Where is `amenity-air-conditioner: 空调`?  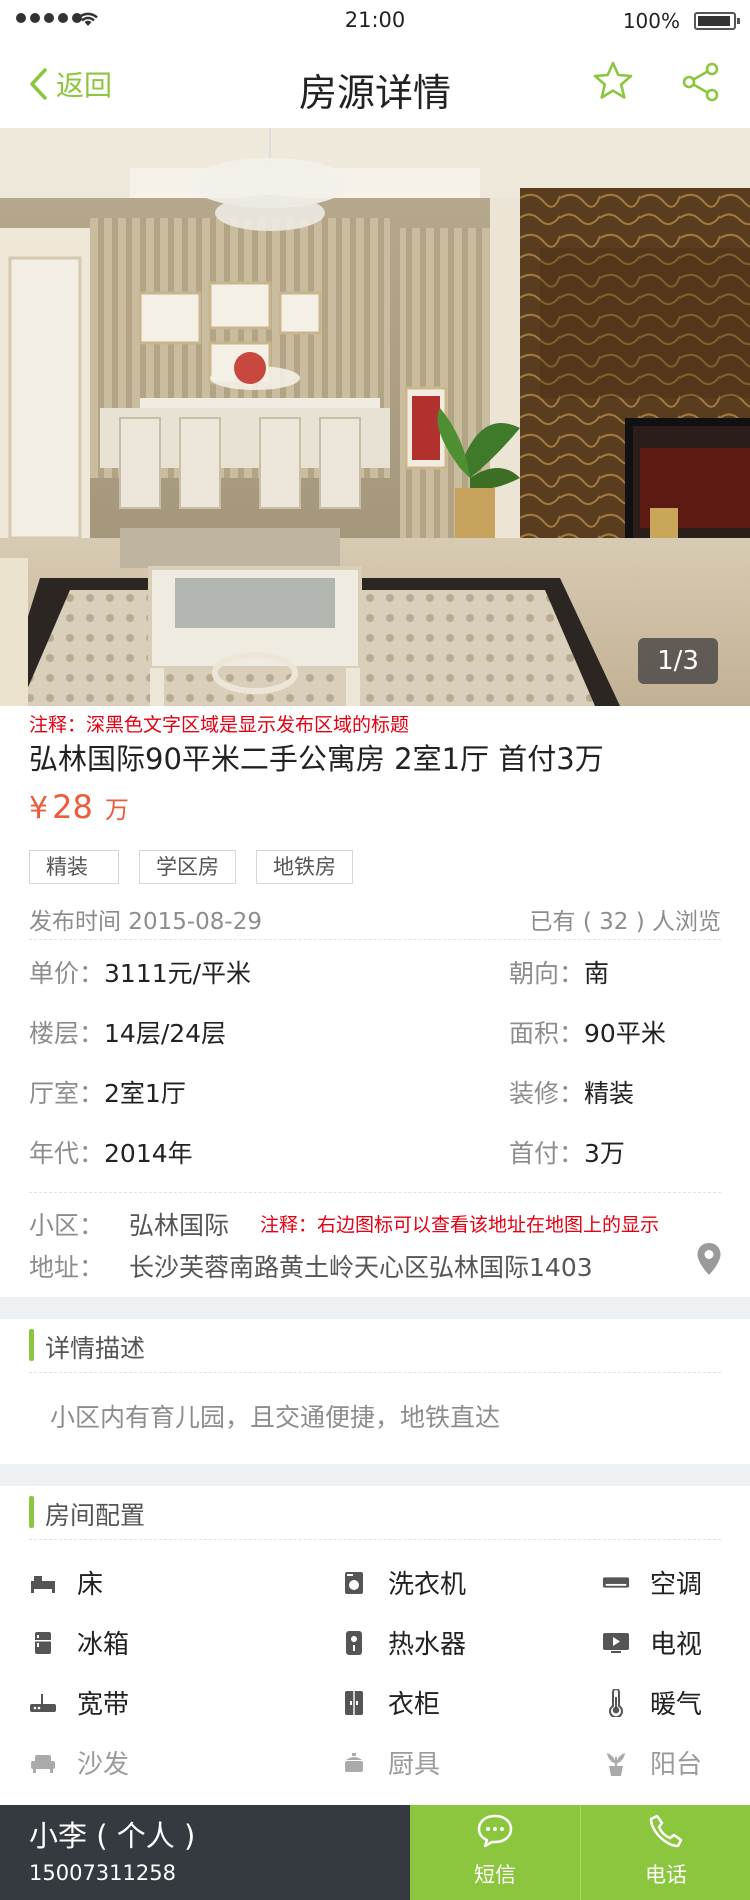
amenity-air-conditioner: 空调 is located at coordinates (652, 1582).